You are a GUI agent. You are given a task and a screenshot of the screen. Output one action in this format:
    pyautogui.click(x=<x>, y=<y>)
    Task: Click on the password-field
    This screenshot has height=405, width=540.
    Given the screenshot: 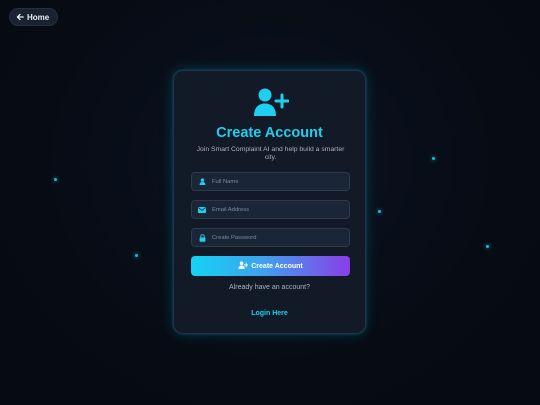 What is the action you would take?
    pyautogui.click(x=270, y=237)
    